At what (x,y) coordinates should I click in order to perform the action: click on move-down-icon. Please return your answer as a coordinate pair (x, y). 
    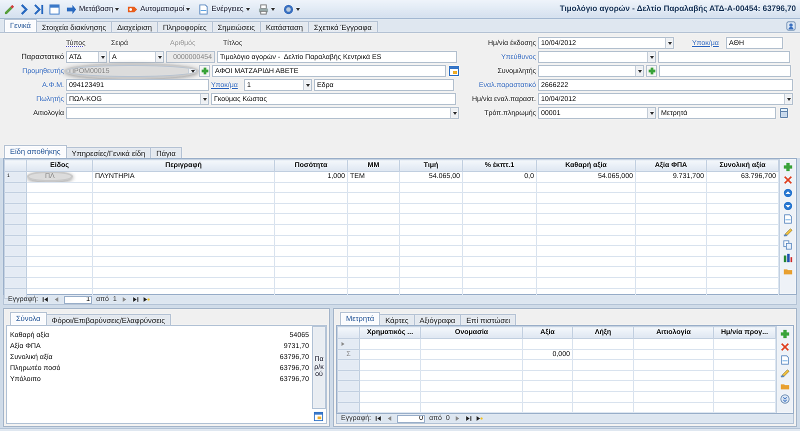
    Looking at the image, I should click on (788, 206).